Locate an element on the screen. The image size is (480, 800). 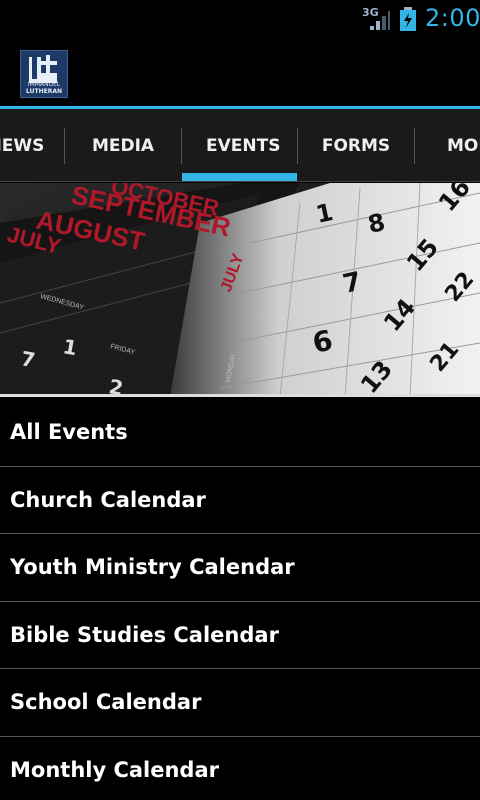
tab-media: MEDIA is located at coordinates (123, 145).